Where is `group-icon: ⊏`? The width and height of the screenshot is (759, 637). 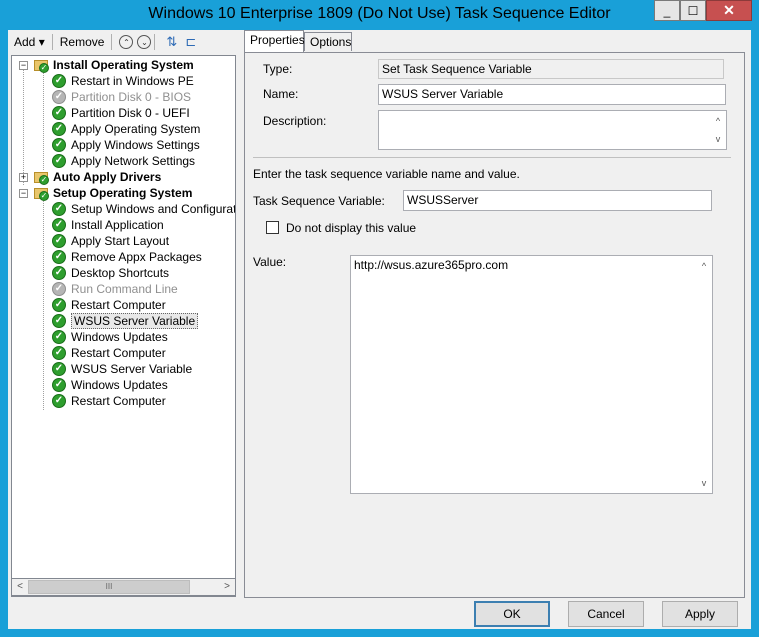 group-icon: ⊏ is located at coordinates (190, 42).